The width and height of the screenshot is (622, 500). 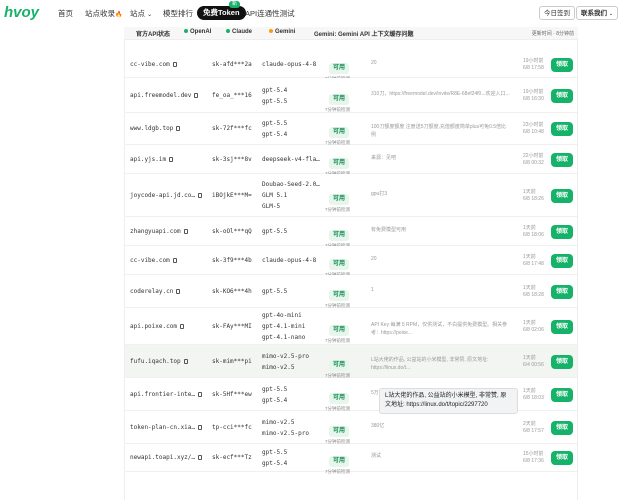 I want to click on gemini-incident: Gemini: Gemini API 上下文缓存问题, so click(x=363, y=33).